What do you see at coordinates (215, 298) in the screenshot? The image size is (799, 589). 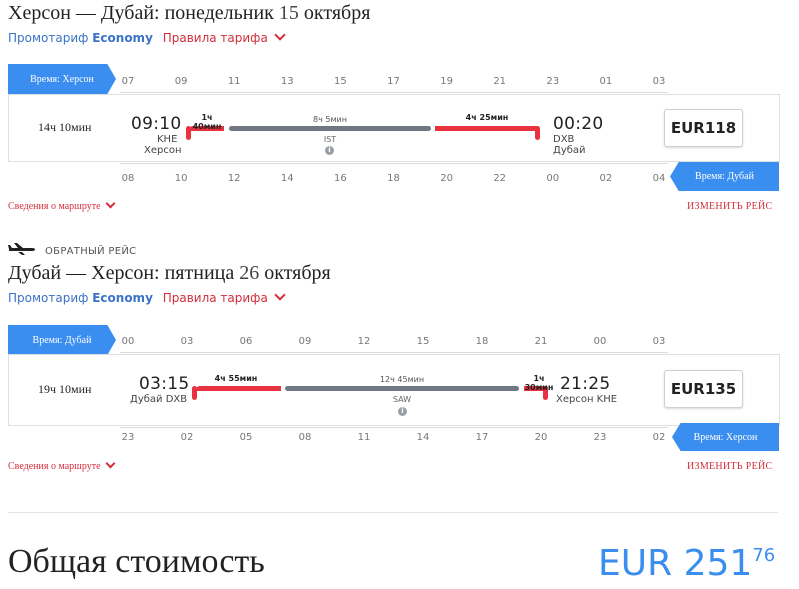 I see `fare-rules-label: Правила тарифа` at bounding box center [215, 298].